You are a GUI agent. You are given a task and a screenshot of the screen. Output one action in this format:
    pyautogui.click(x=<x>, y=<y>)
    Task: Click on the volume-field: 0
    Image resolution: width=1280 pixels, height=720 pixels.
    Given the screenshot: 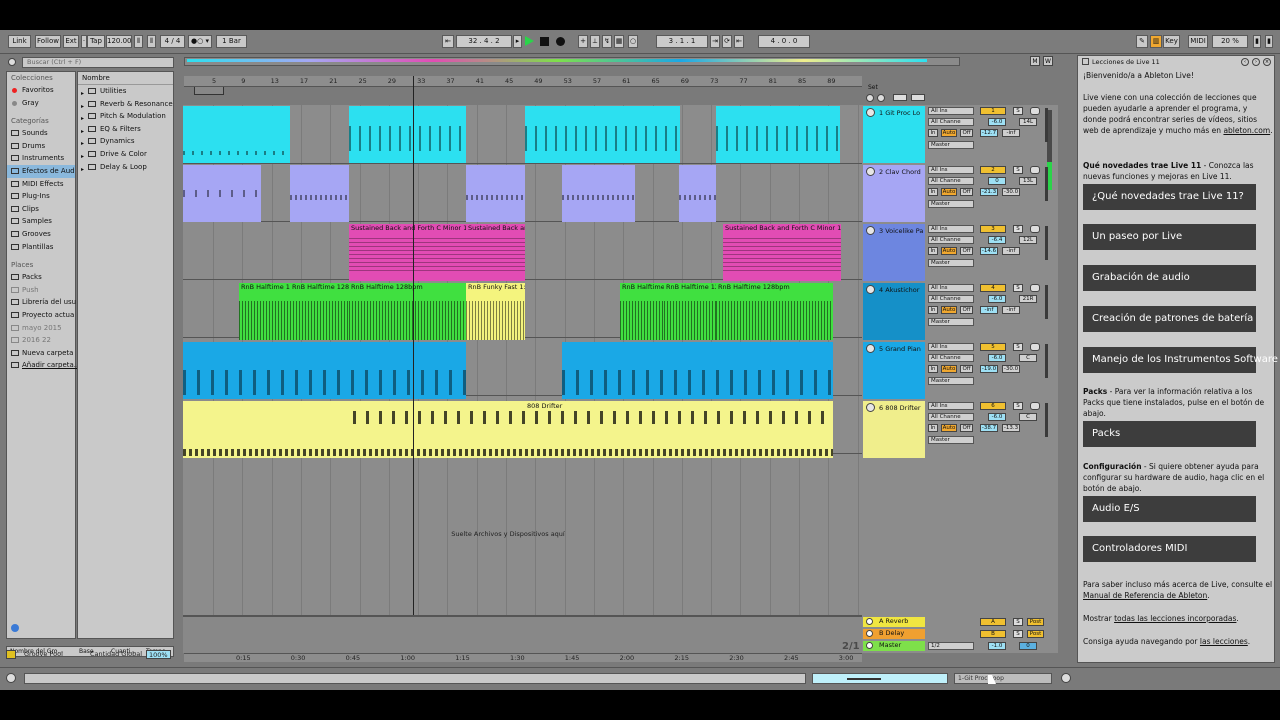 What is the action you would take?
    pyautogui.click(x=997, y=181)
    